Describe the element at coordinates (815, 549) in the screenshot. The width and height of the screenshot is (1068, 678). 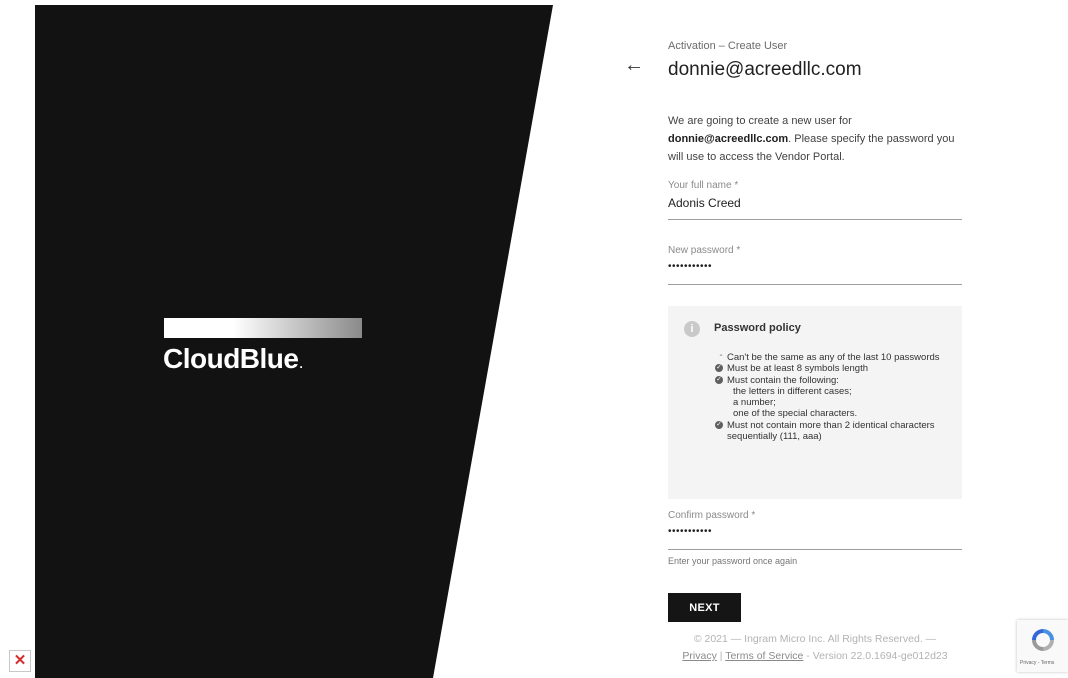
I see `confirm-password-underline` at that location.